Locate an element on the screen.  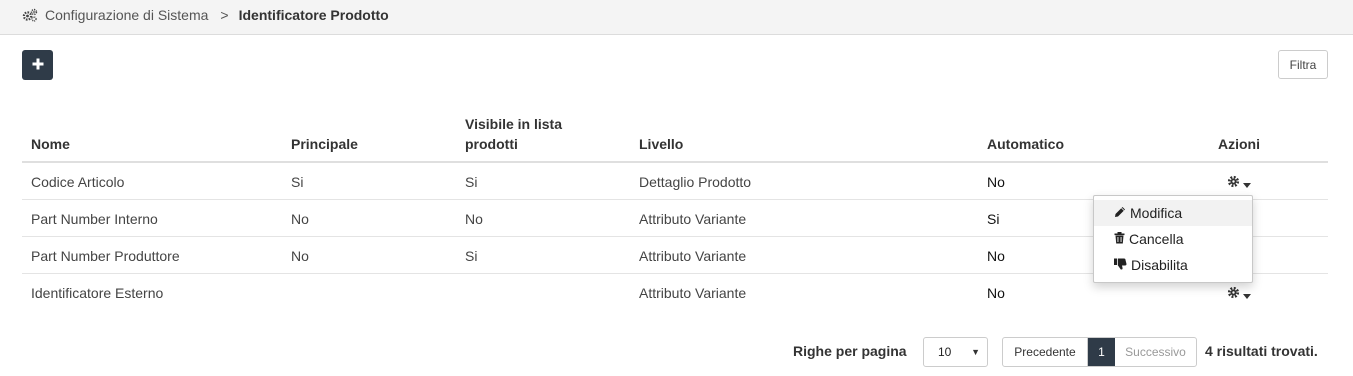
next-page-button: Successivo is located at coordinates (1155, 352).